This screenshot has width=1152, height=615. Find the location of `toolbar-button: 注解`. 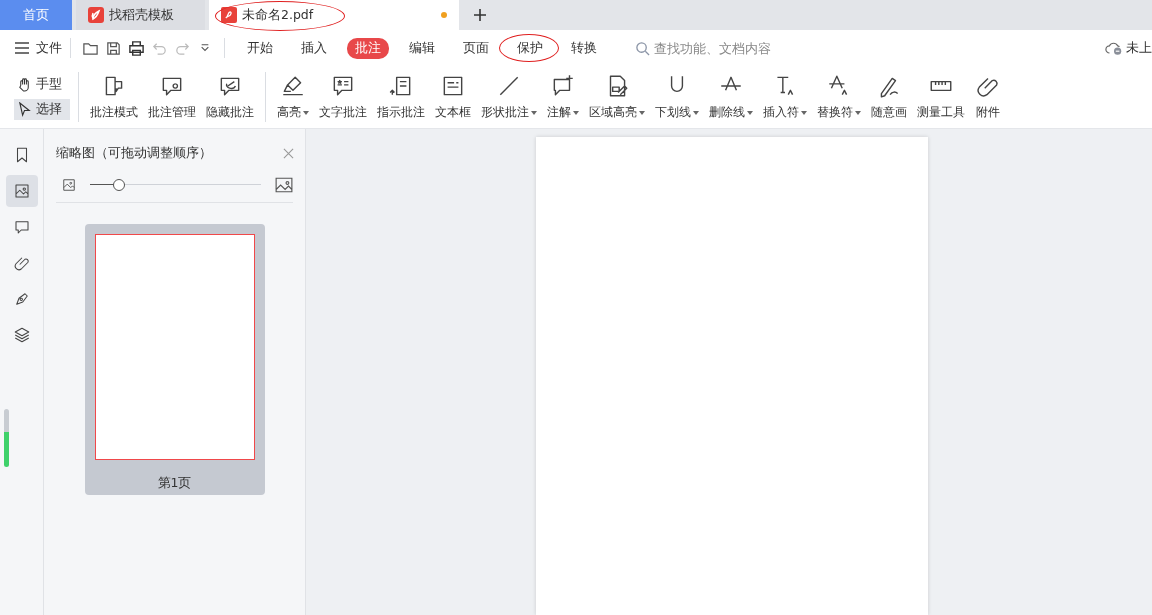

toolbar-button: 注解 is located at coordinates (563, 97).